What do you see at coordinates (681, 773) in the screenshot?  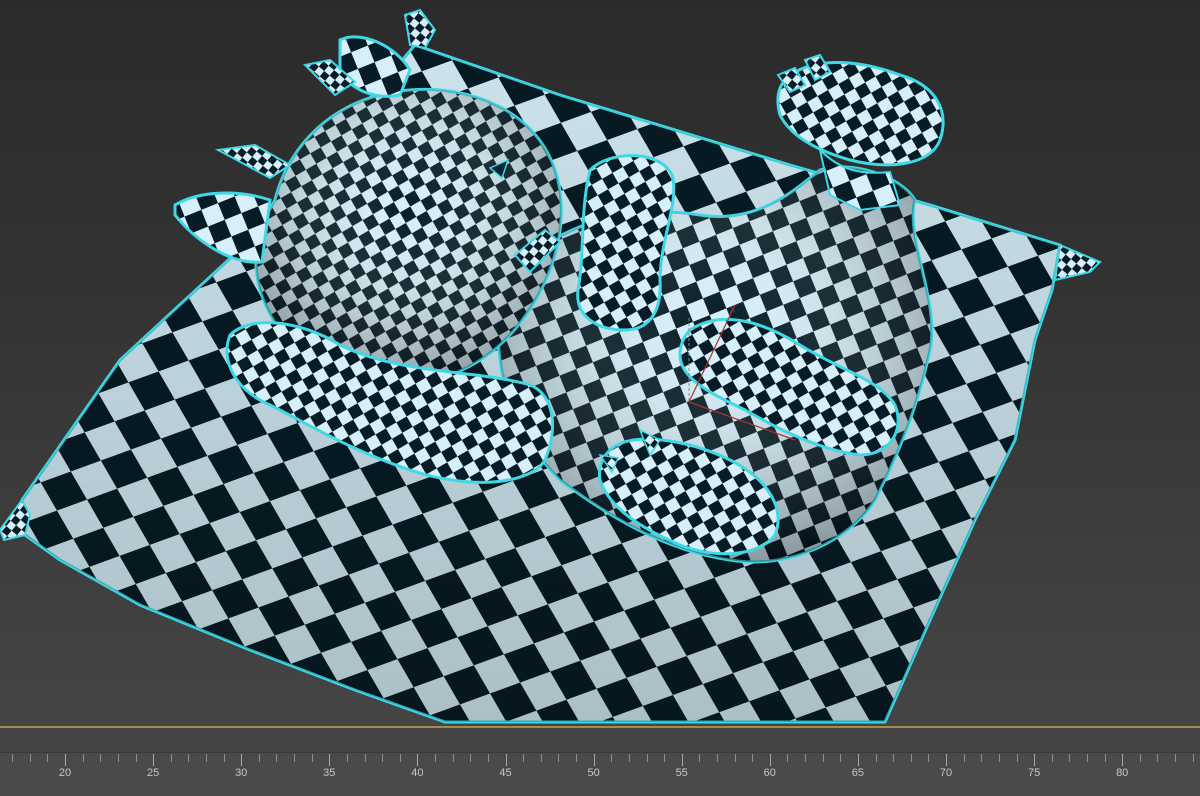 I see `ruler-frame-label: 55` at bounding box center [681, 773].